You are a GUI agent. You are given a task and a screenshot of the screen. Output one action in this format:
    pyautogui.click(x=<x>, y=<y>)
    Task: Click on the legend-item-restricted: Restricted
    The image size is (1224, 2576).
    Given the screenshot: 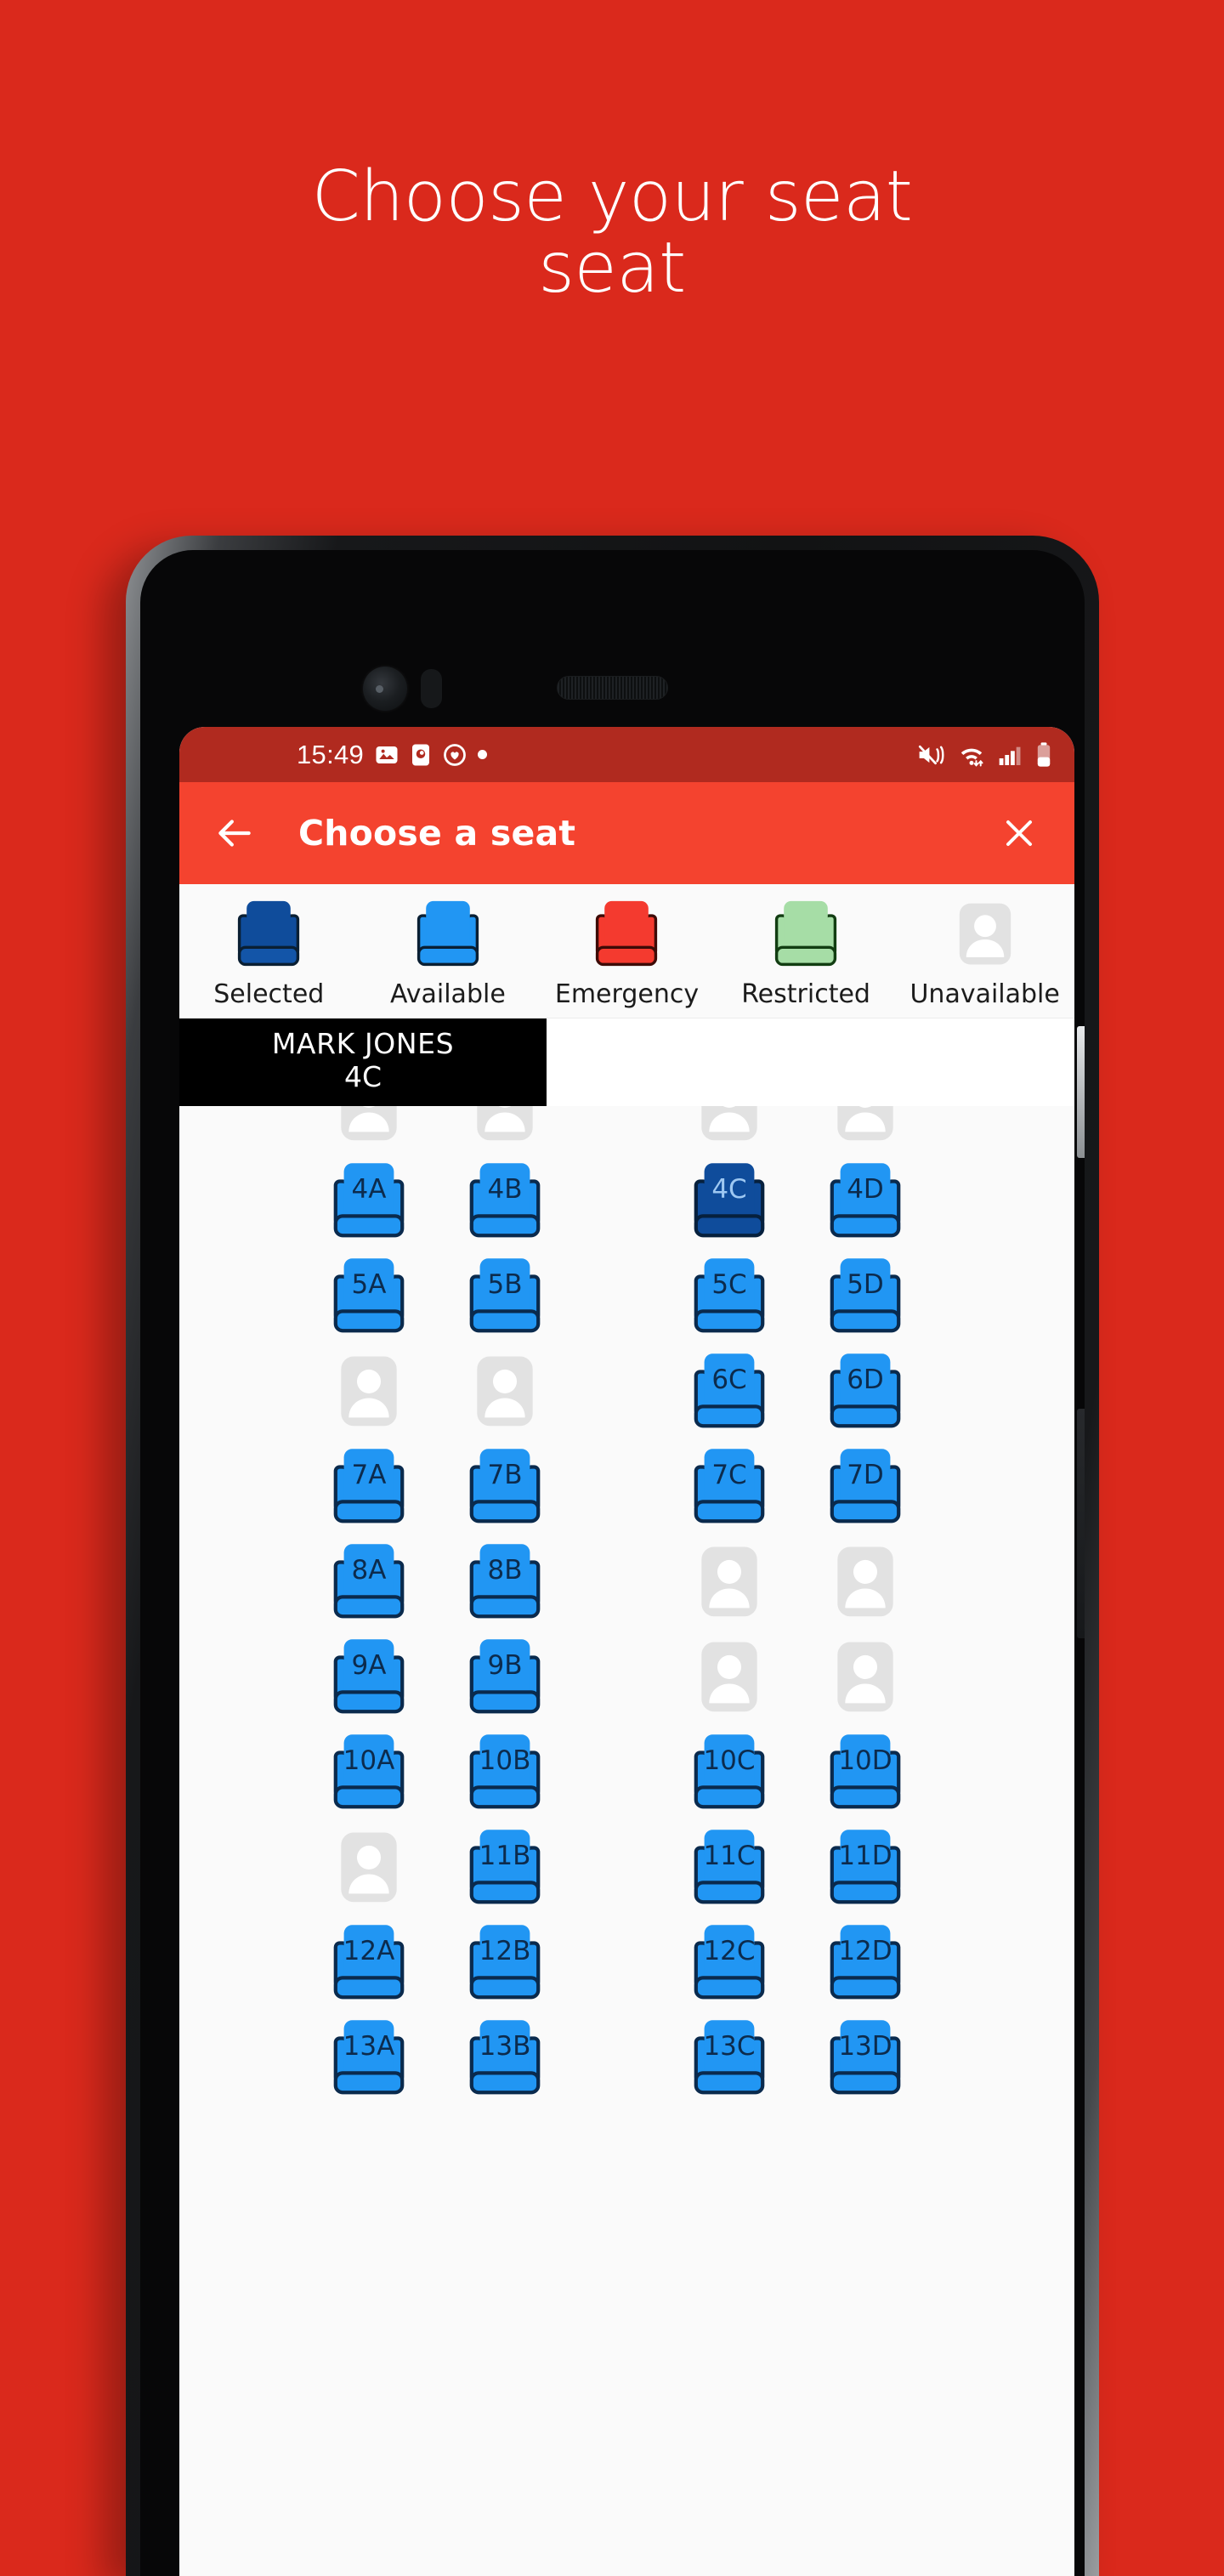 What is the action you would take?
    pyautogui.click(x=806, y=953)
    